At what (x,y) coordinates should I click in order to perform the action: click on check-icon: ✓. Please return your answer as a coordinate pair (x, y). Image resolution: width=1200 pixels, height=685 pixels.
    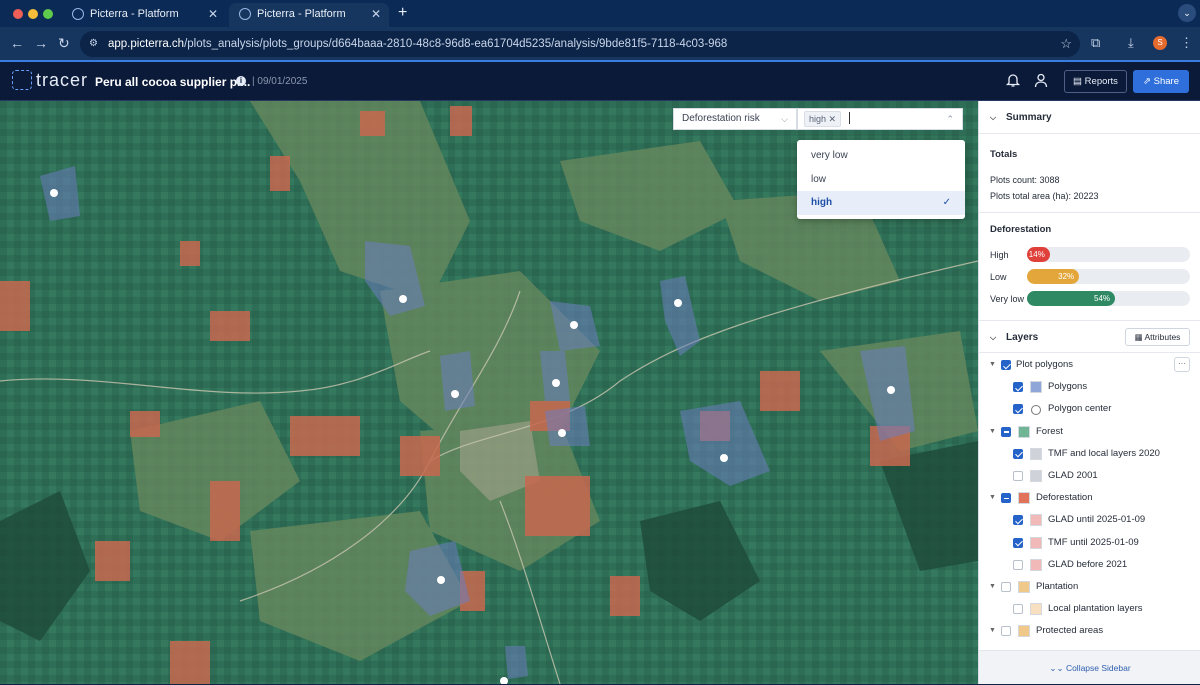
    Looking at the image, I should click on (946, 202).